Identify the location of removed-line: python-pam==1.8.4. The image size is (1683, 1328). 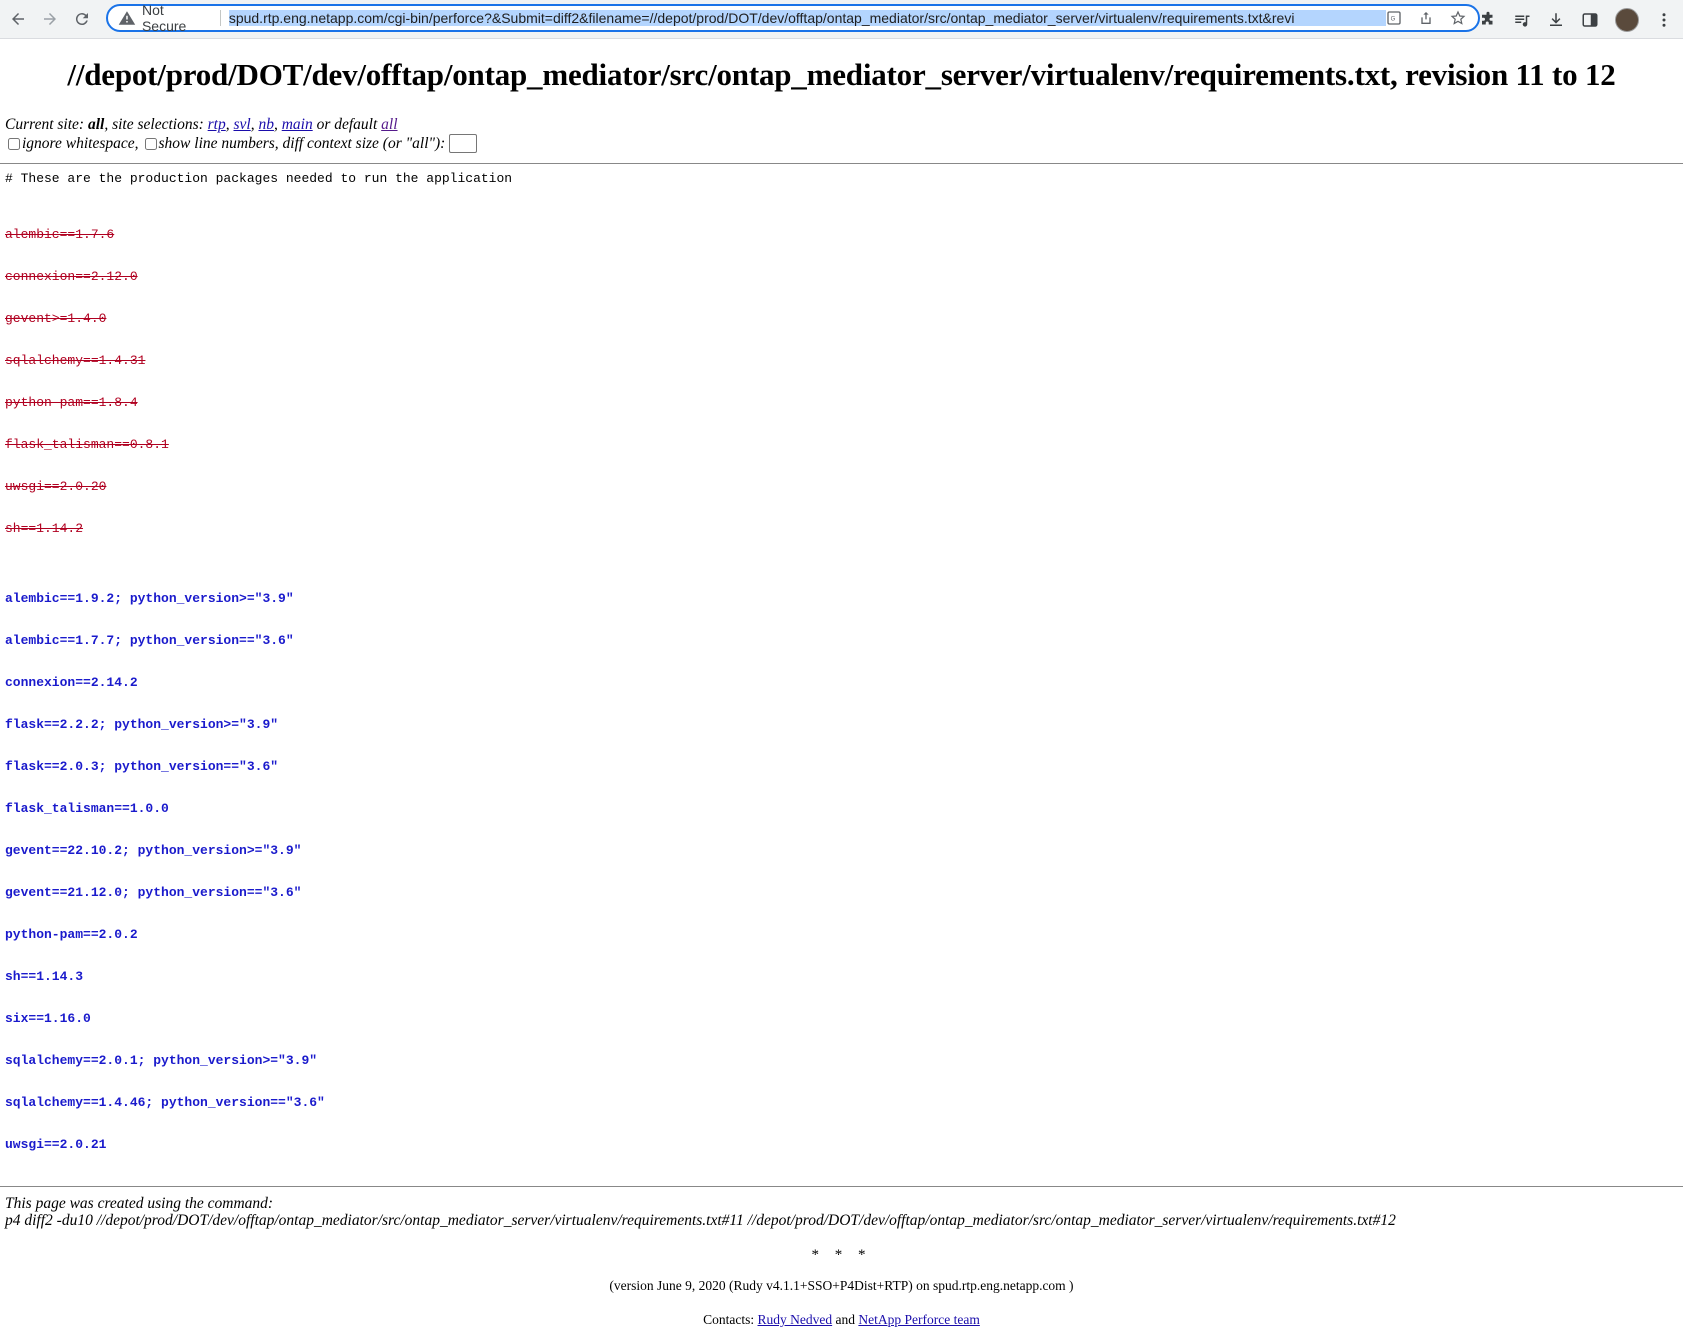
(71, 402).